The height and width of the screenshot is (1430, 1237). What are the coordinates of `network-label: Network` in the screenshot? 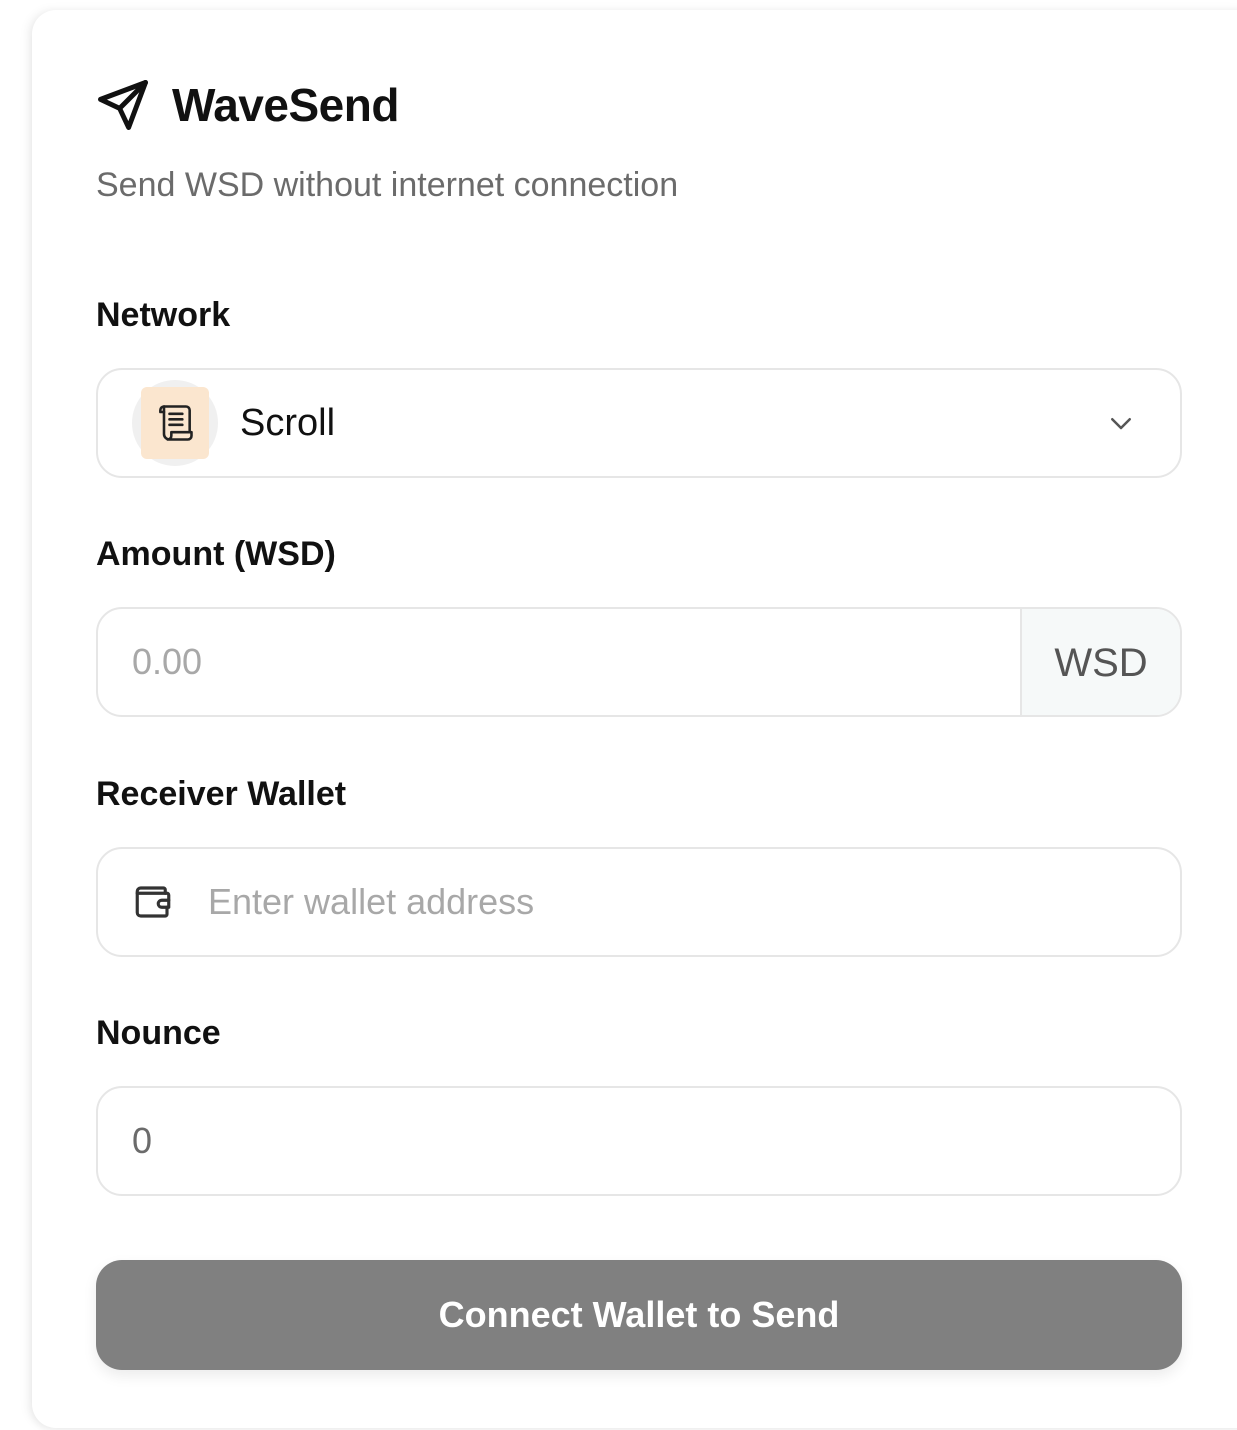 It's located at (163, 315).